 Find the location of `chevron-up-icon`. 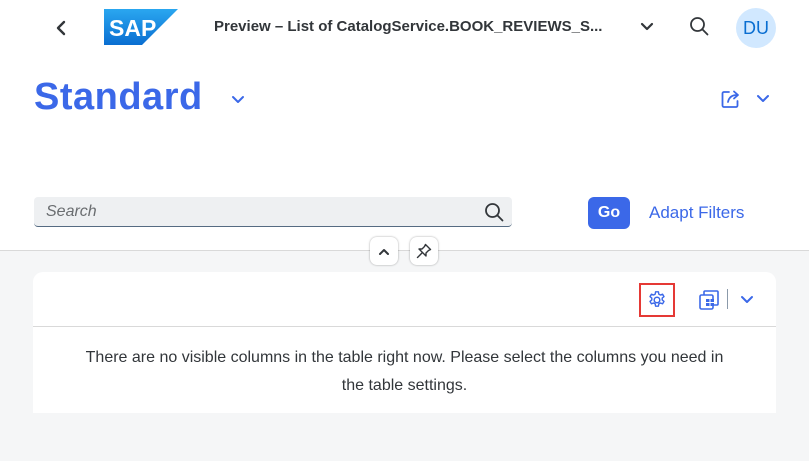

chevron-up-icon is located at coordinates (384, 251).